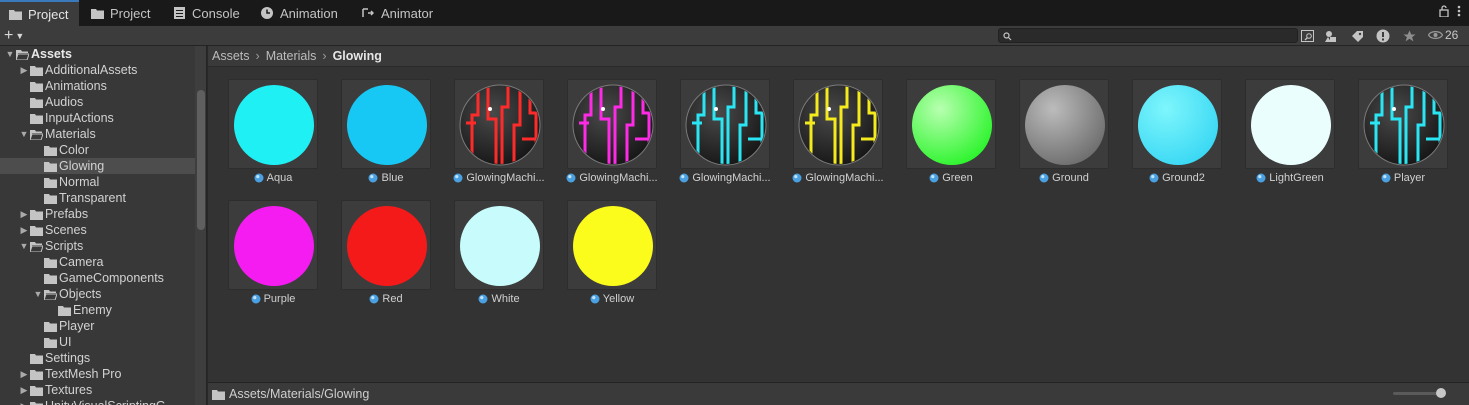  I want to click on material-asset: Player, so click(1393, 135).